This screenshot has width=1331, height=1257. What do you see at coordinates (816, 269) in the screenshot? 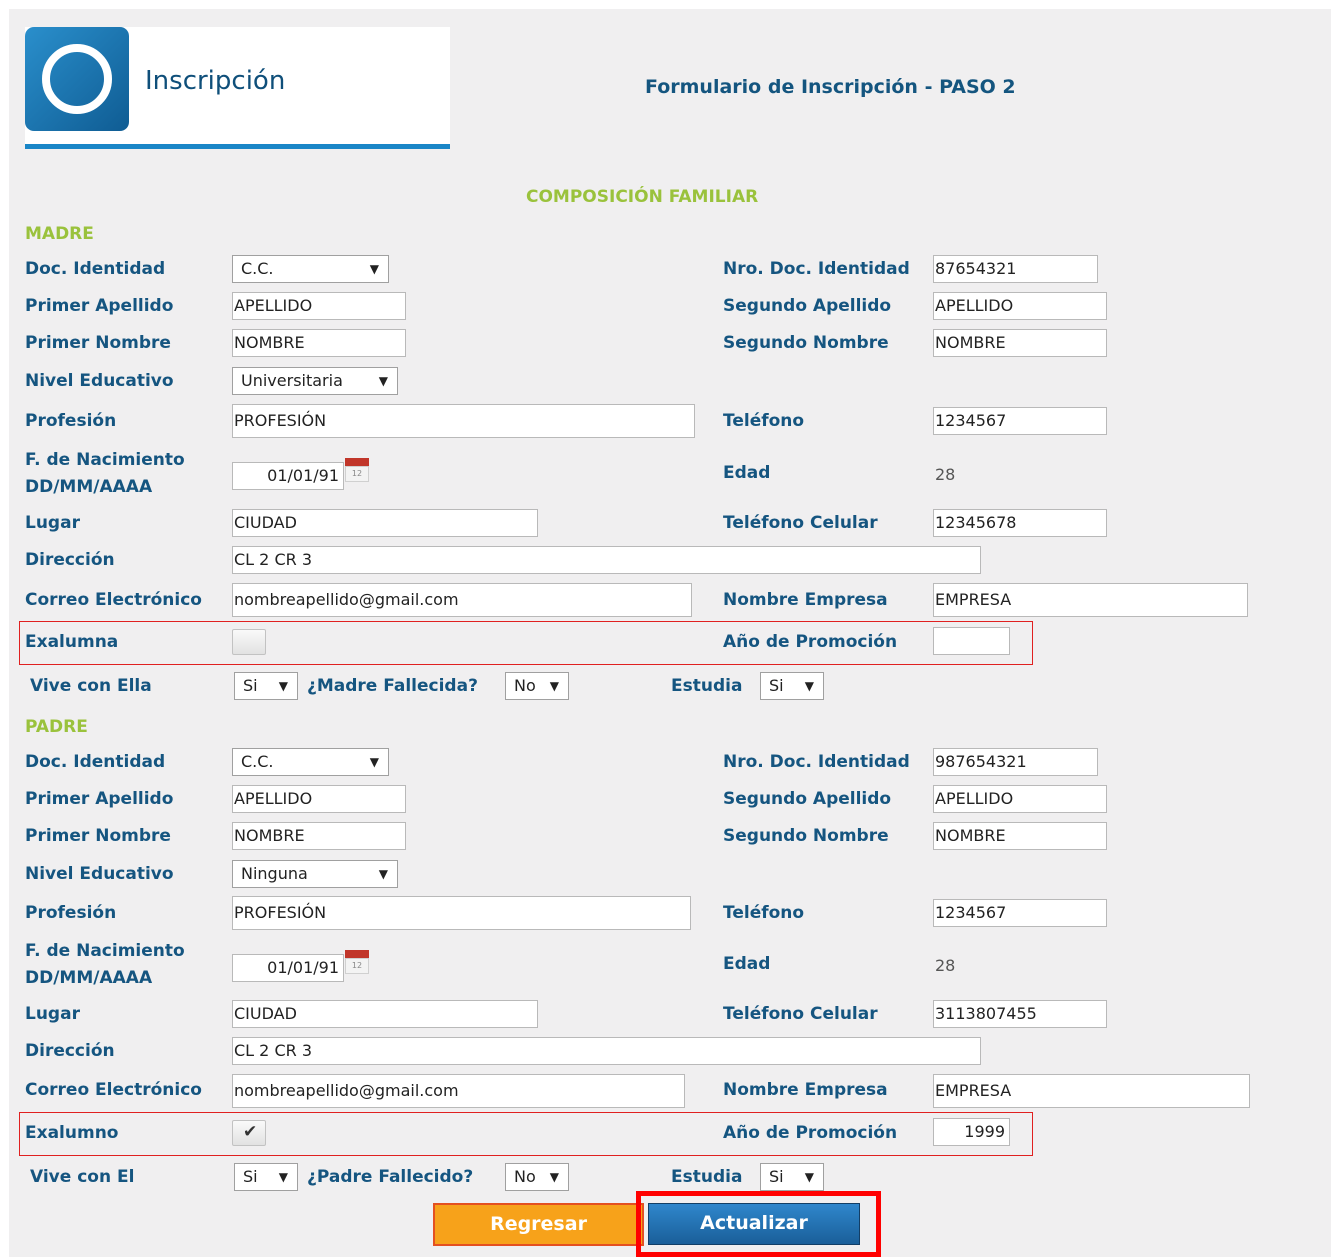
I see `madre-nro-doc-label: Nro. Doc. Identidad` at bounding box center [816, 269].